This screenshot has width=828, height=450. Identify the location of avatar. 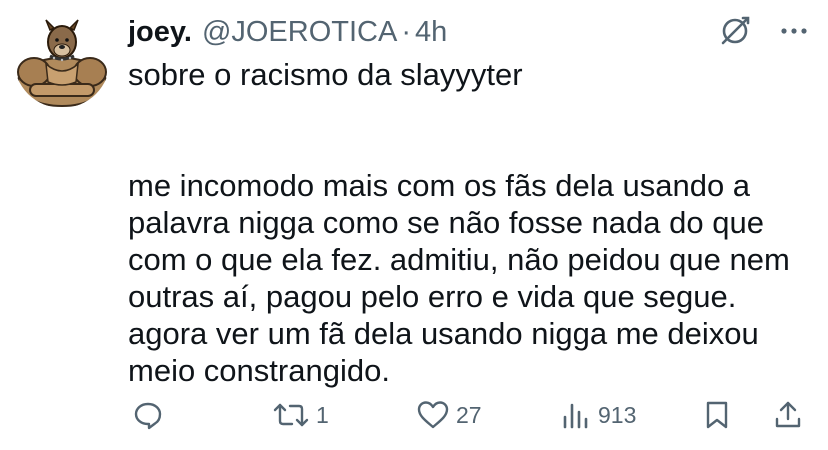
(62, 60).